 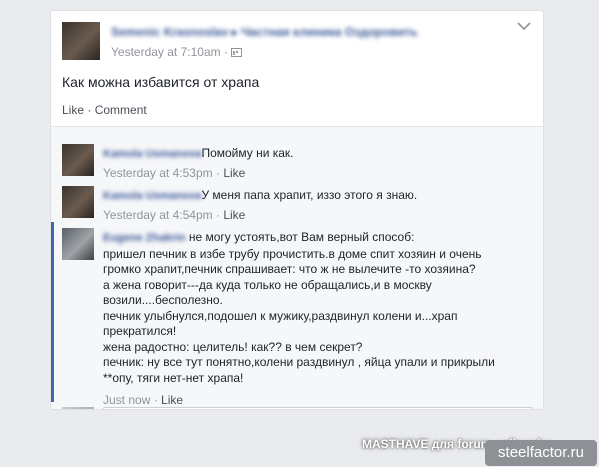 I want to click on comment-text-line: **опу, тяги нет-нет храпа!, so click(x=173, y=377).